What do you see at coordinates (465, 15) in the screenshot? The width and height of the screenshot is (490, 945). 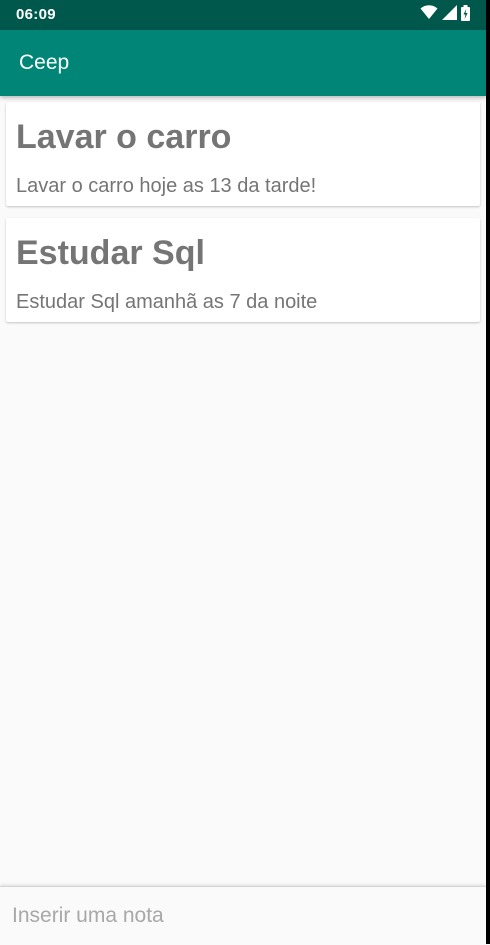 I see `battery-icon` at bounding box center [465, 15].